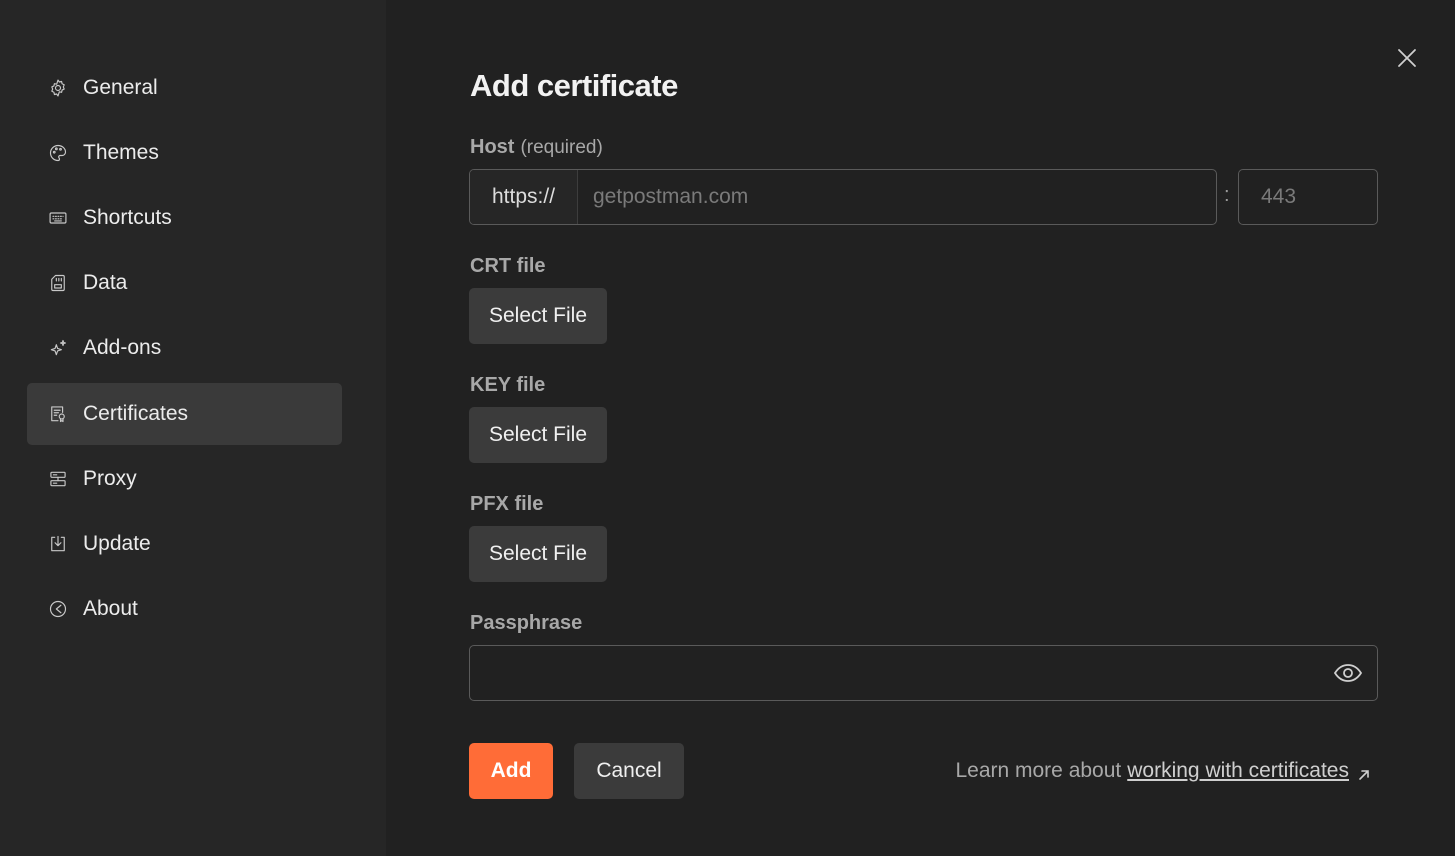 The width and height of the screenshot is (1455, 856). I want to click on sparkle-icon, so click(58, 348).